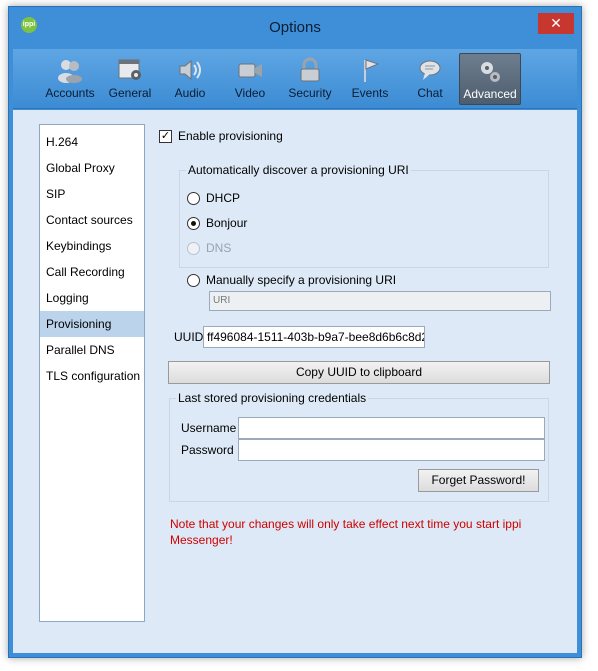  I want to click on sidebar-item-h264: H.264, so click(92, 142).